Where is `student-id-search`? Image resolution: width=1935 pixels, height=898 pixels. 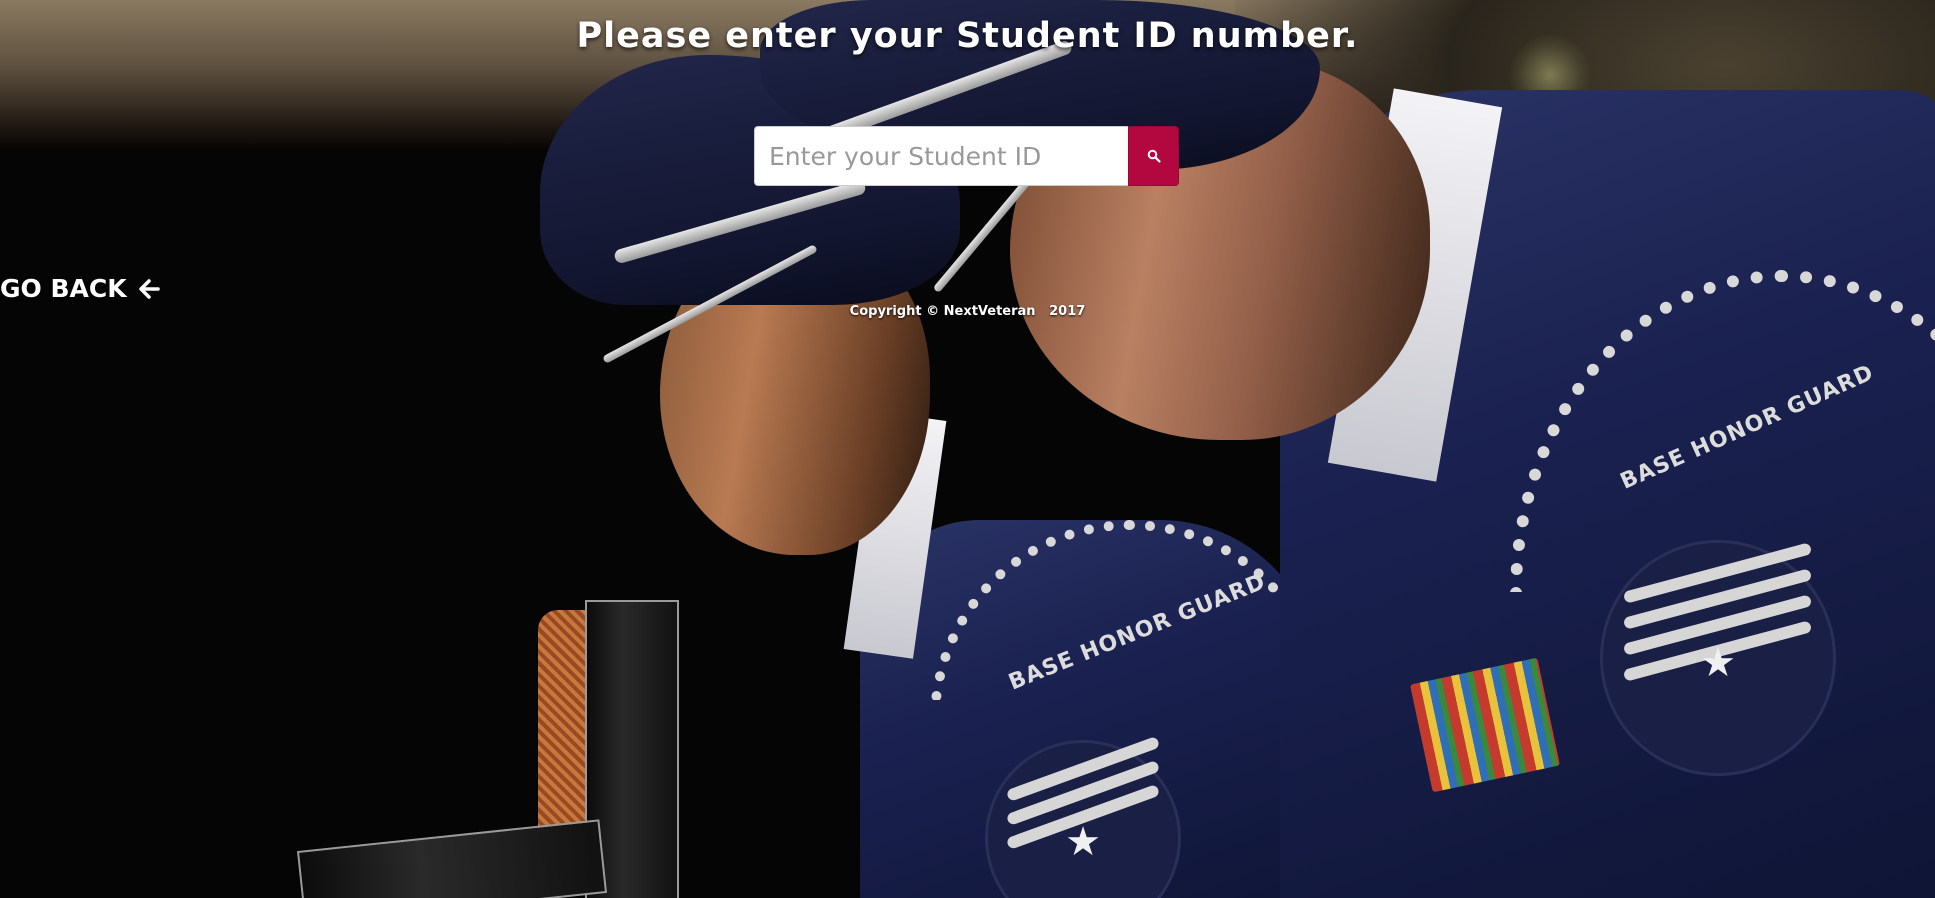 student-id-search is located at coordinates (966, 156).